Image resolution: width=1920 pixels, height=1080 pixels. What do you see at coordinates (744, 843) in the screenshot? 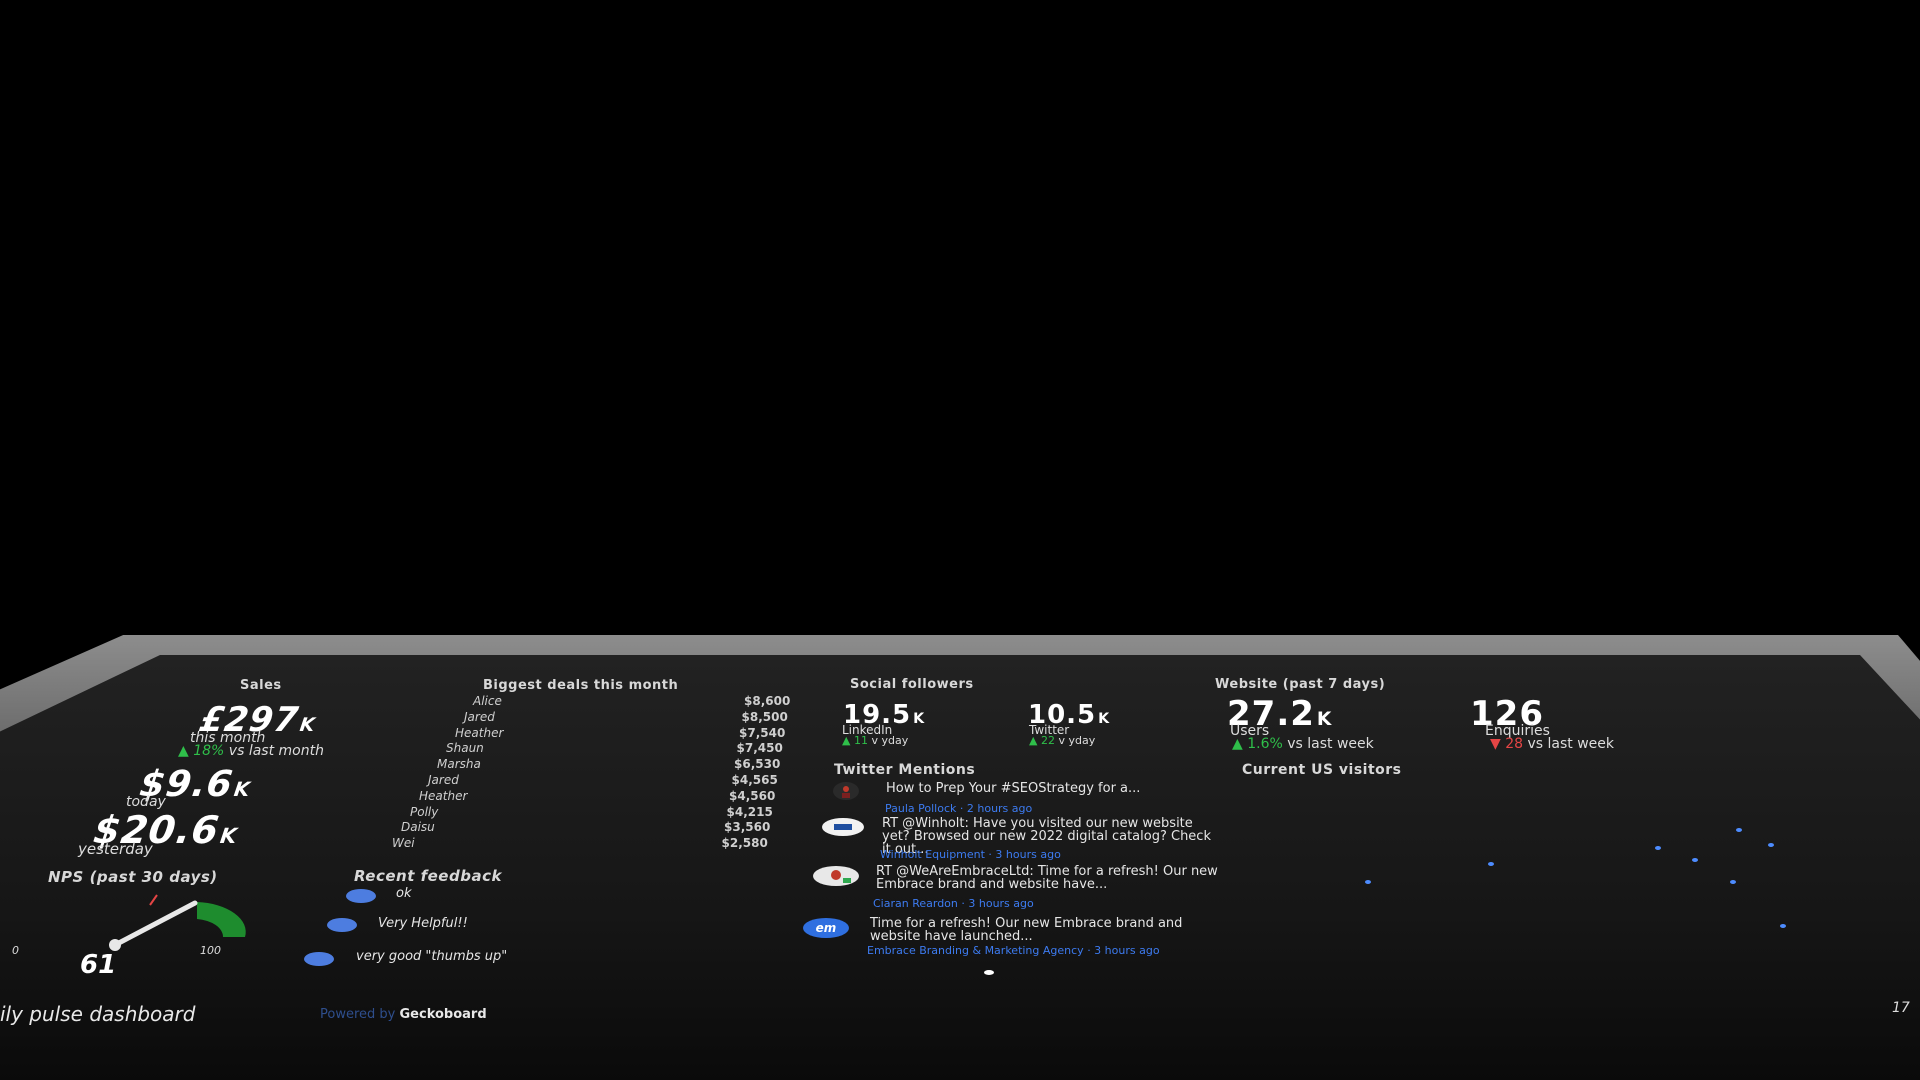
I see `deal-value: $2,580` at bounding box center [744, 843].